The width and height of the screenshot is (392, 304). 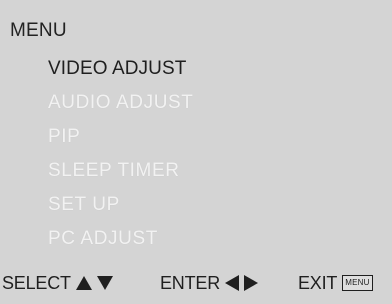 I want to click on menu-item-set-up: SET UP, so click(x=121, y=205).